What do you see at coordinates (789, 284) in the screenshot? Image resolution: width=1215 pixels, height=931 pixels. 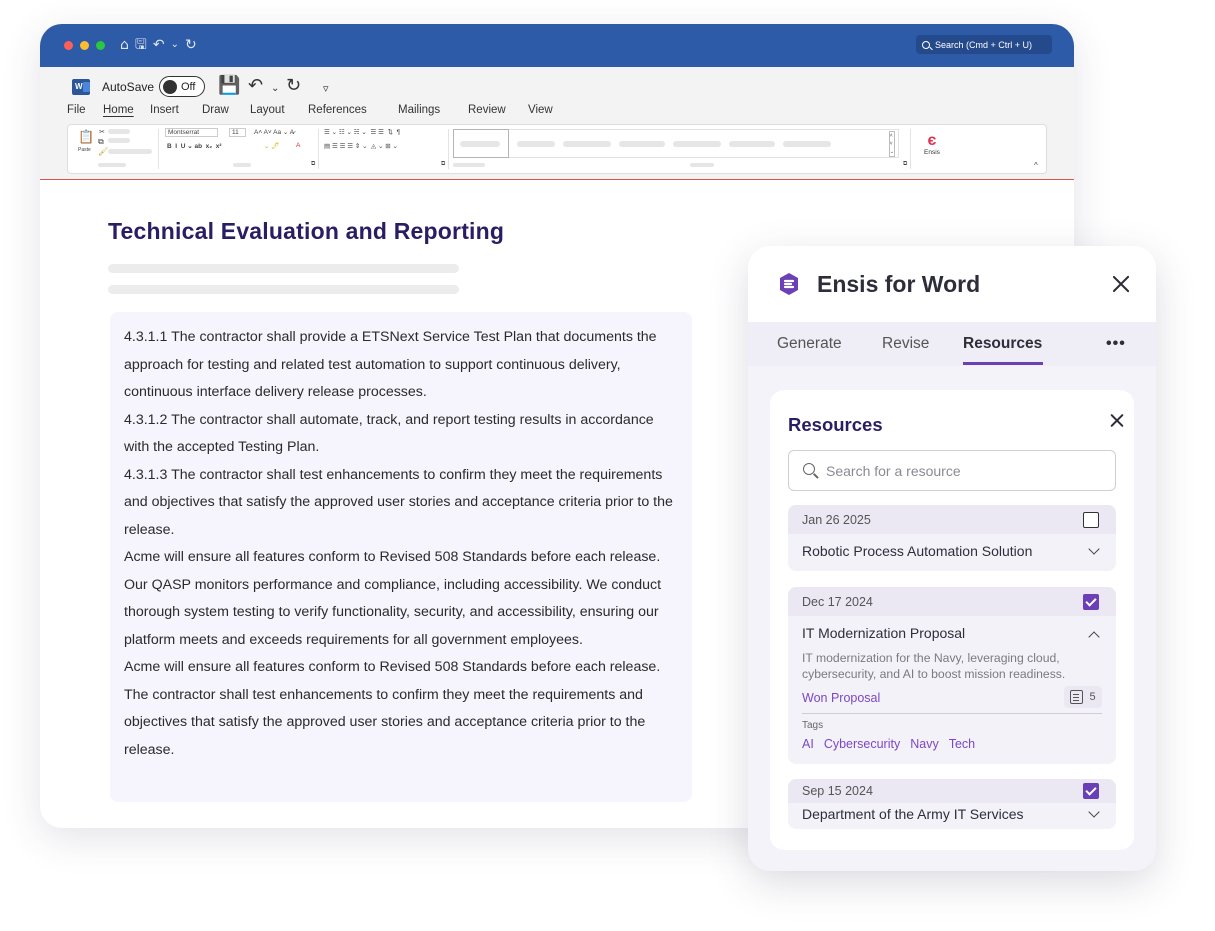 I see `ensis-logo-icon` at bounding box center [789, 284].